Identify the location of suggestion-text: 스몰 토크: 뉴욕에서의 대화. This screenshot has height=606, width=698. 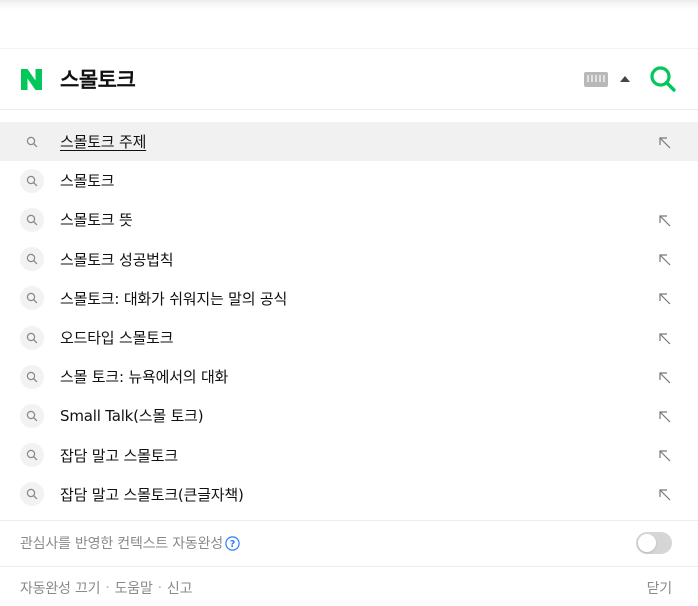
(144, 377).